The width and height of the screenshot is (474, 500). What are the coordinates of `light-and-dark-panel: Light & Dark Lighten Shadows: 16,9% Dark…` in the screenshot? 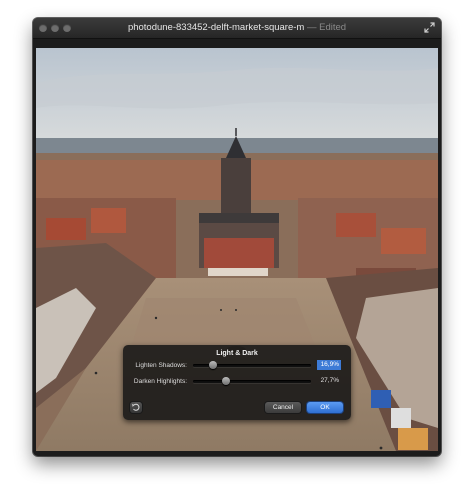 It's located at (237, 382).